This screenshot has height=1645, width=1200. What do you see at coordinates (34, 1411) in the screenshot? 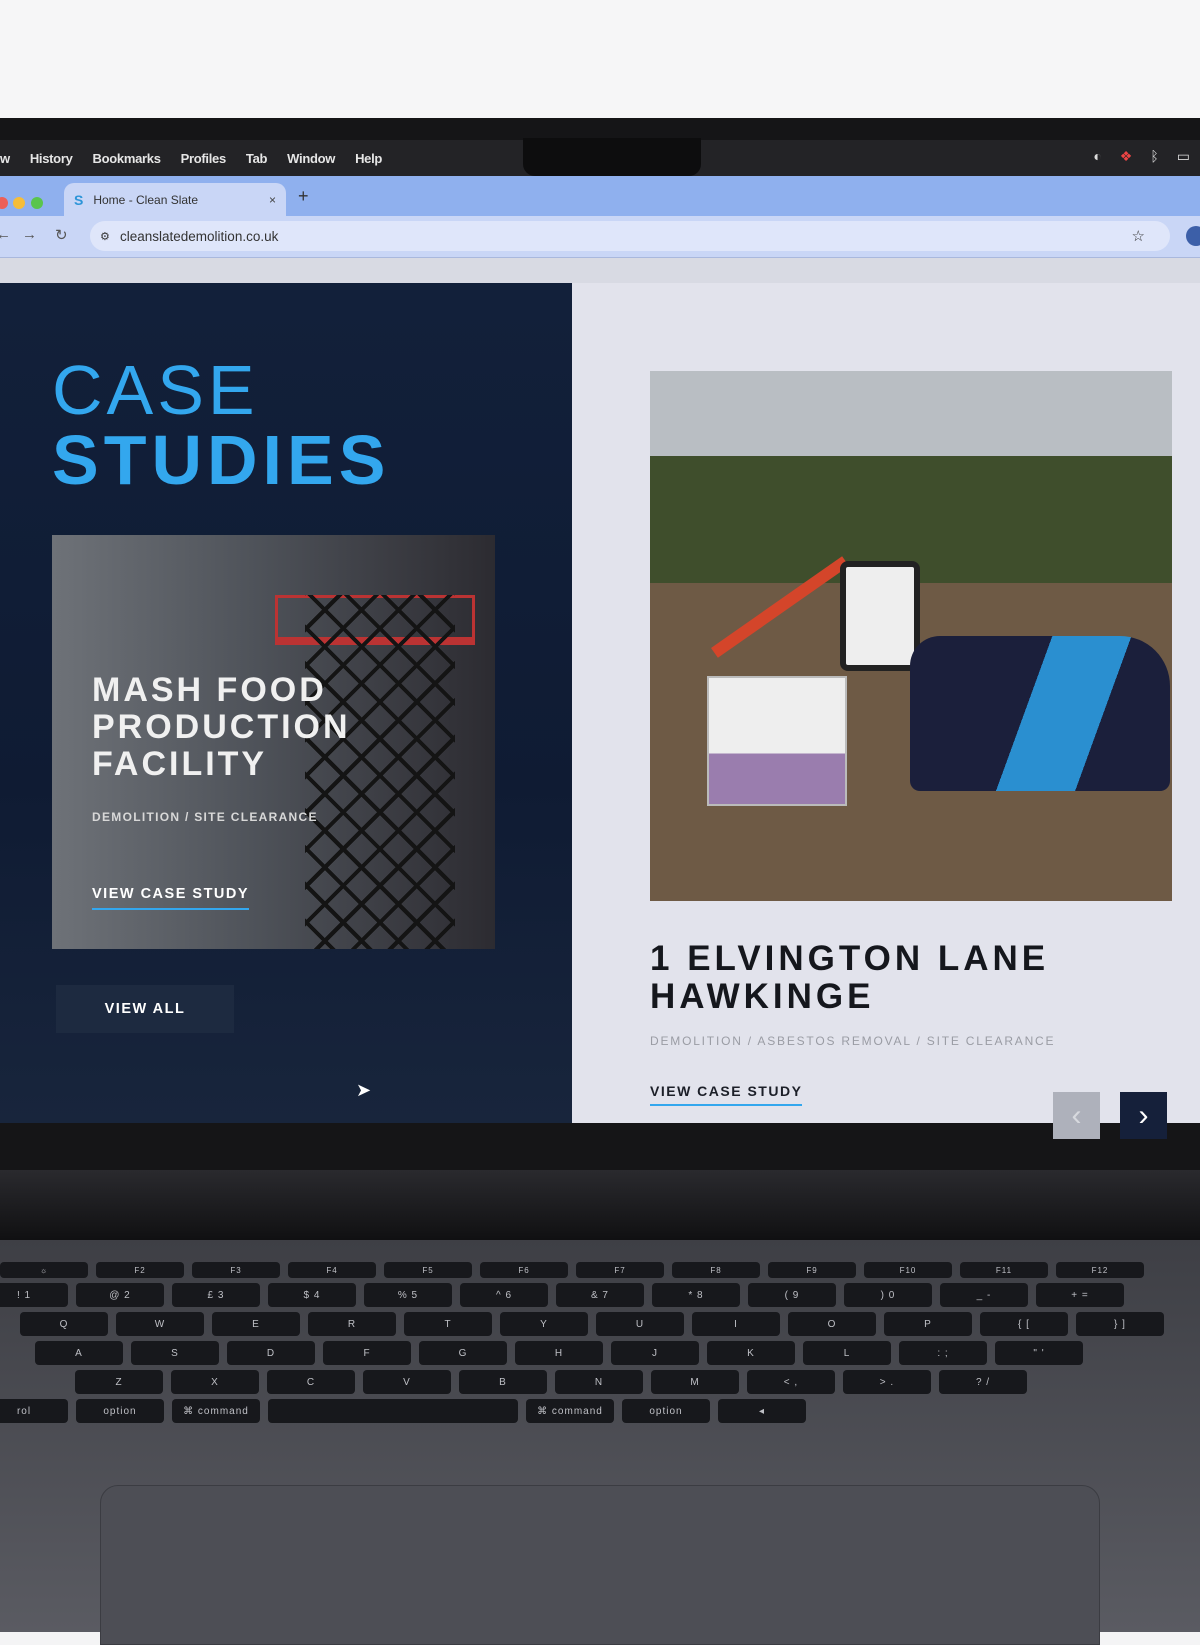
I see `key: rol` at bounding box center [34, 1411].